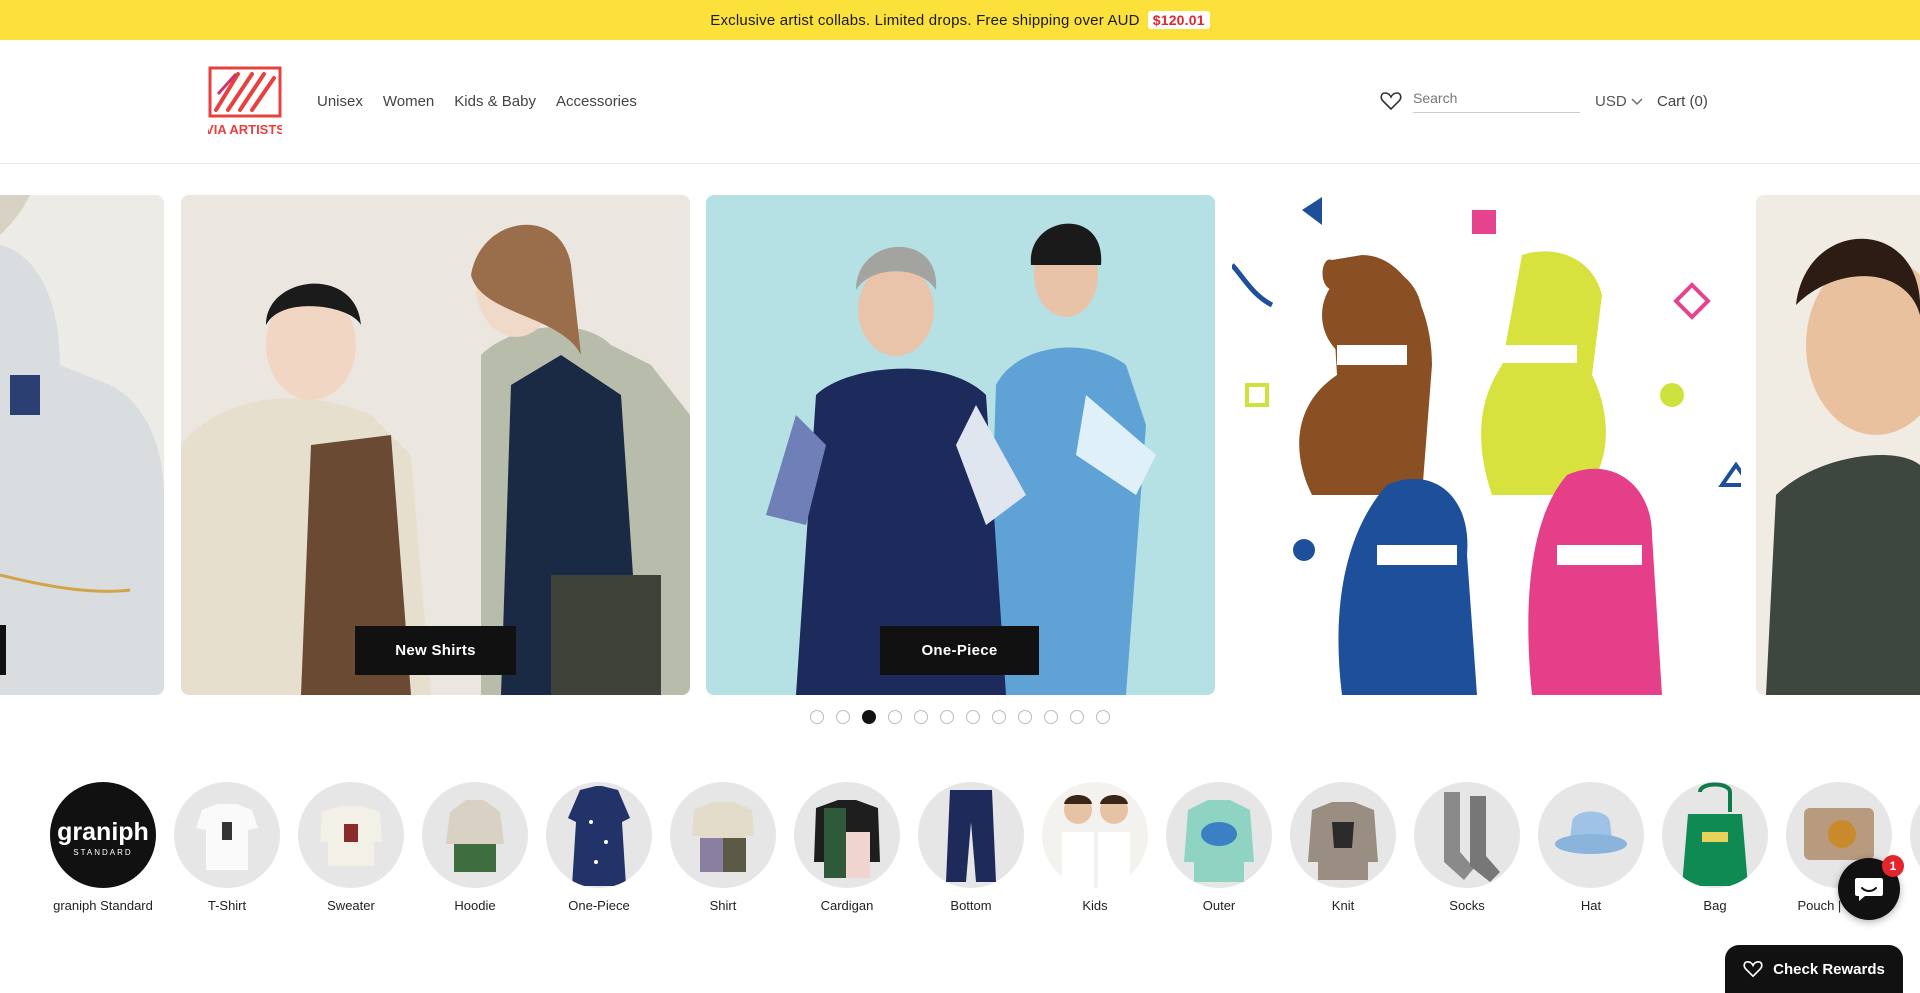 This screenshot has width=1920, height=993. Describe the element at coordinates (408, 101) in the screenshot. I see `nav-women: Women` at that location.